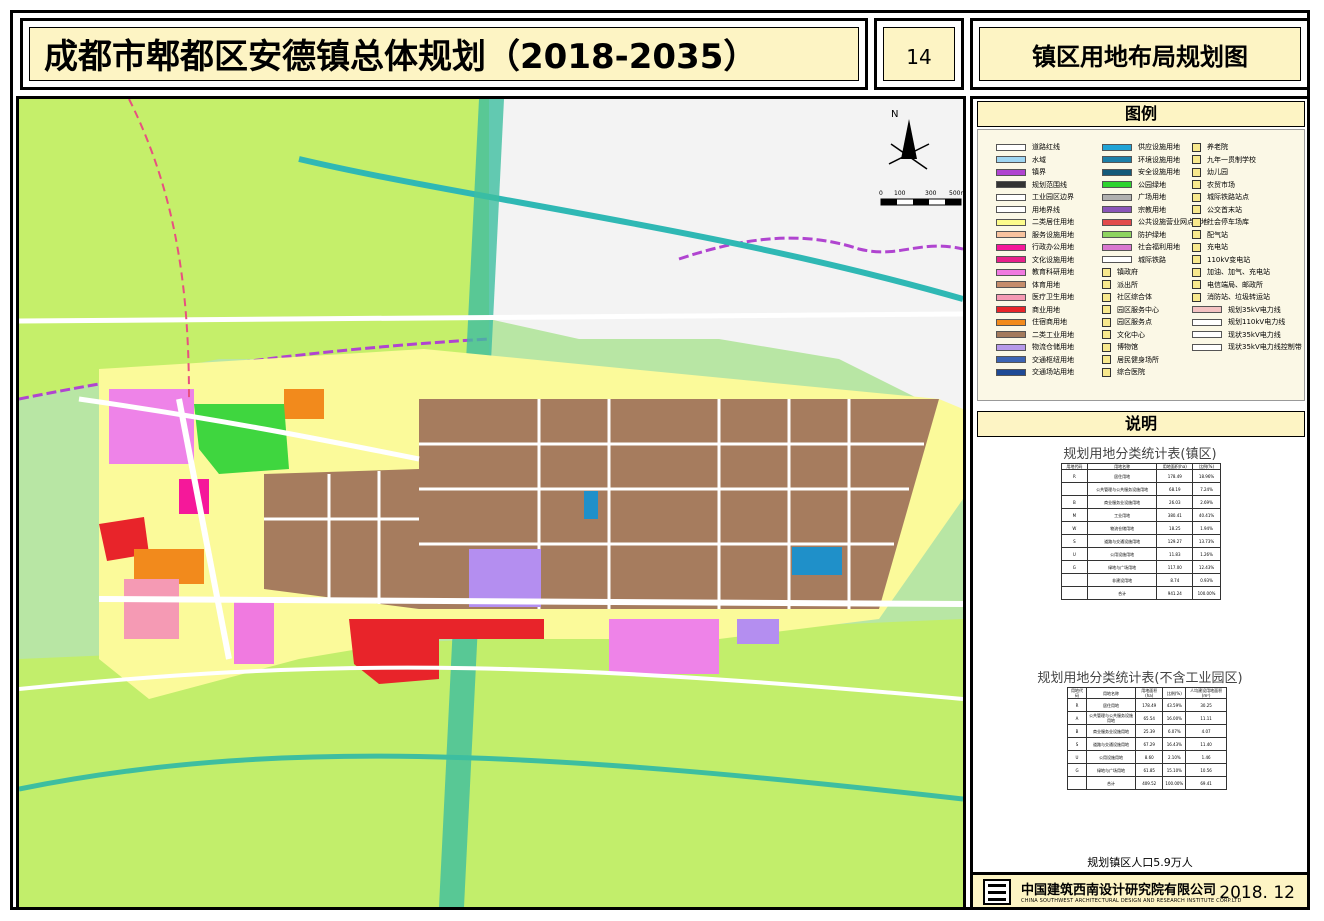  I want to click on legend-label: 交通枢纽用地, so click(1053, 359).